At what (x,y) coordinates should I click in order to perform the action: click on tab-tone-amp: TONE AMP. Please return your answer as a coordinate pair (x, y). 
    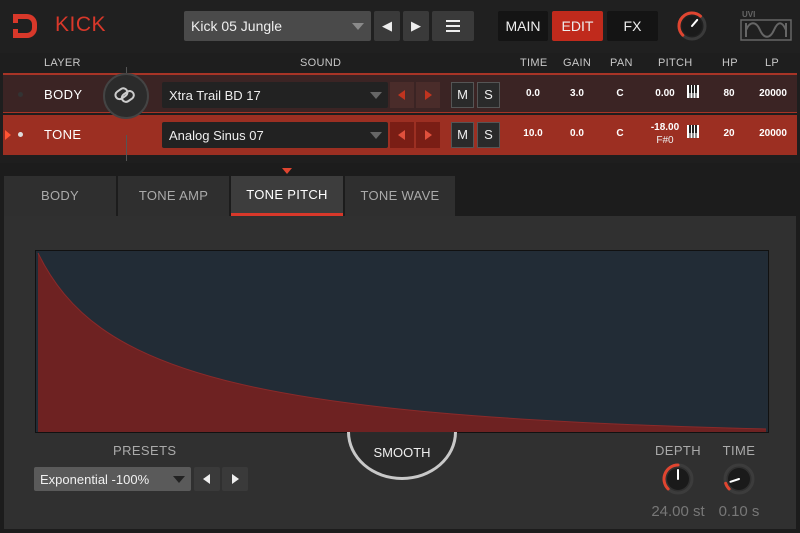
    Looking at the image, I should click on (173, 196).